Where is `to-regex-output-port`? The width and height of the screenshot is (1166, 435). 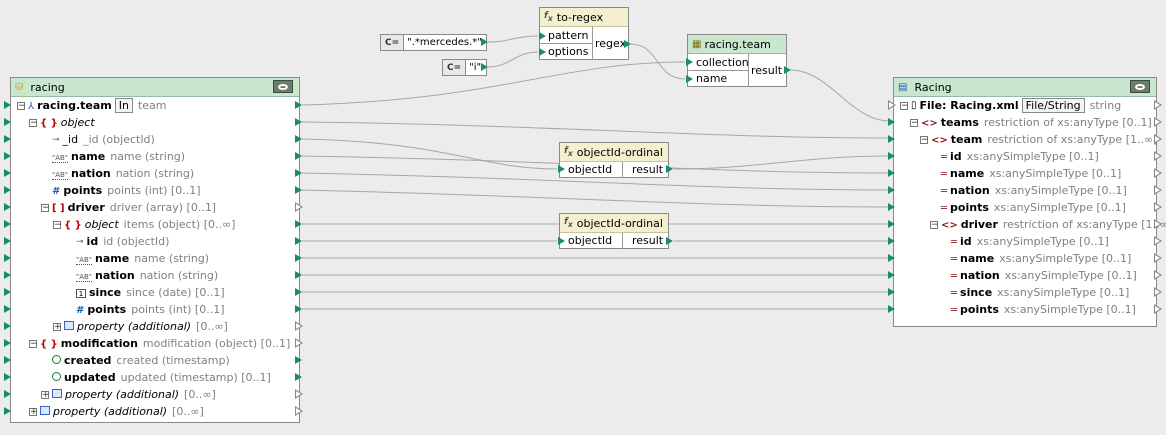 to-regex-output-port is located at coordinates (627, 44).